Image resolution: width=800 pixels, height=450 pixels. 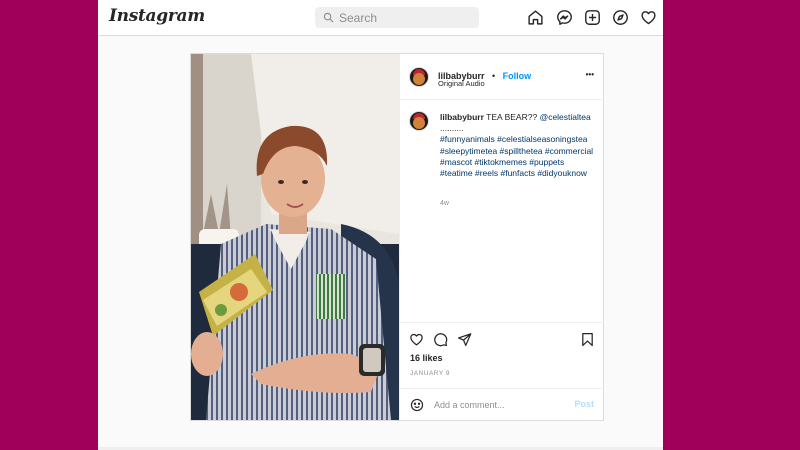 I want to click on search-icon, so click(x=328, y=17).